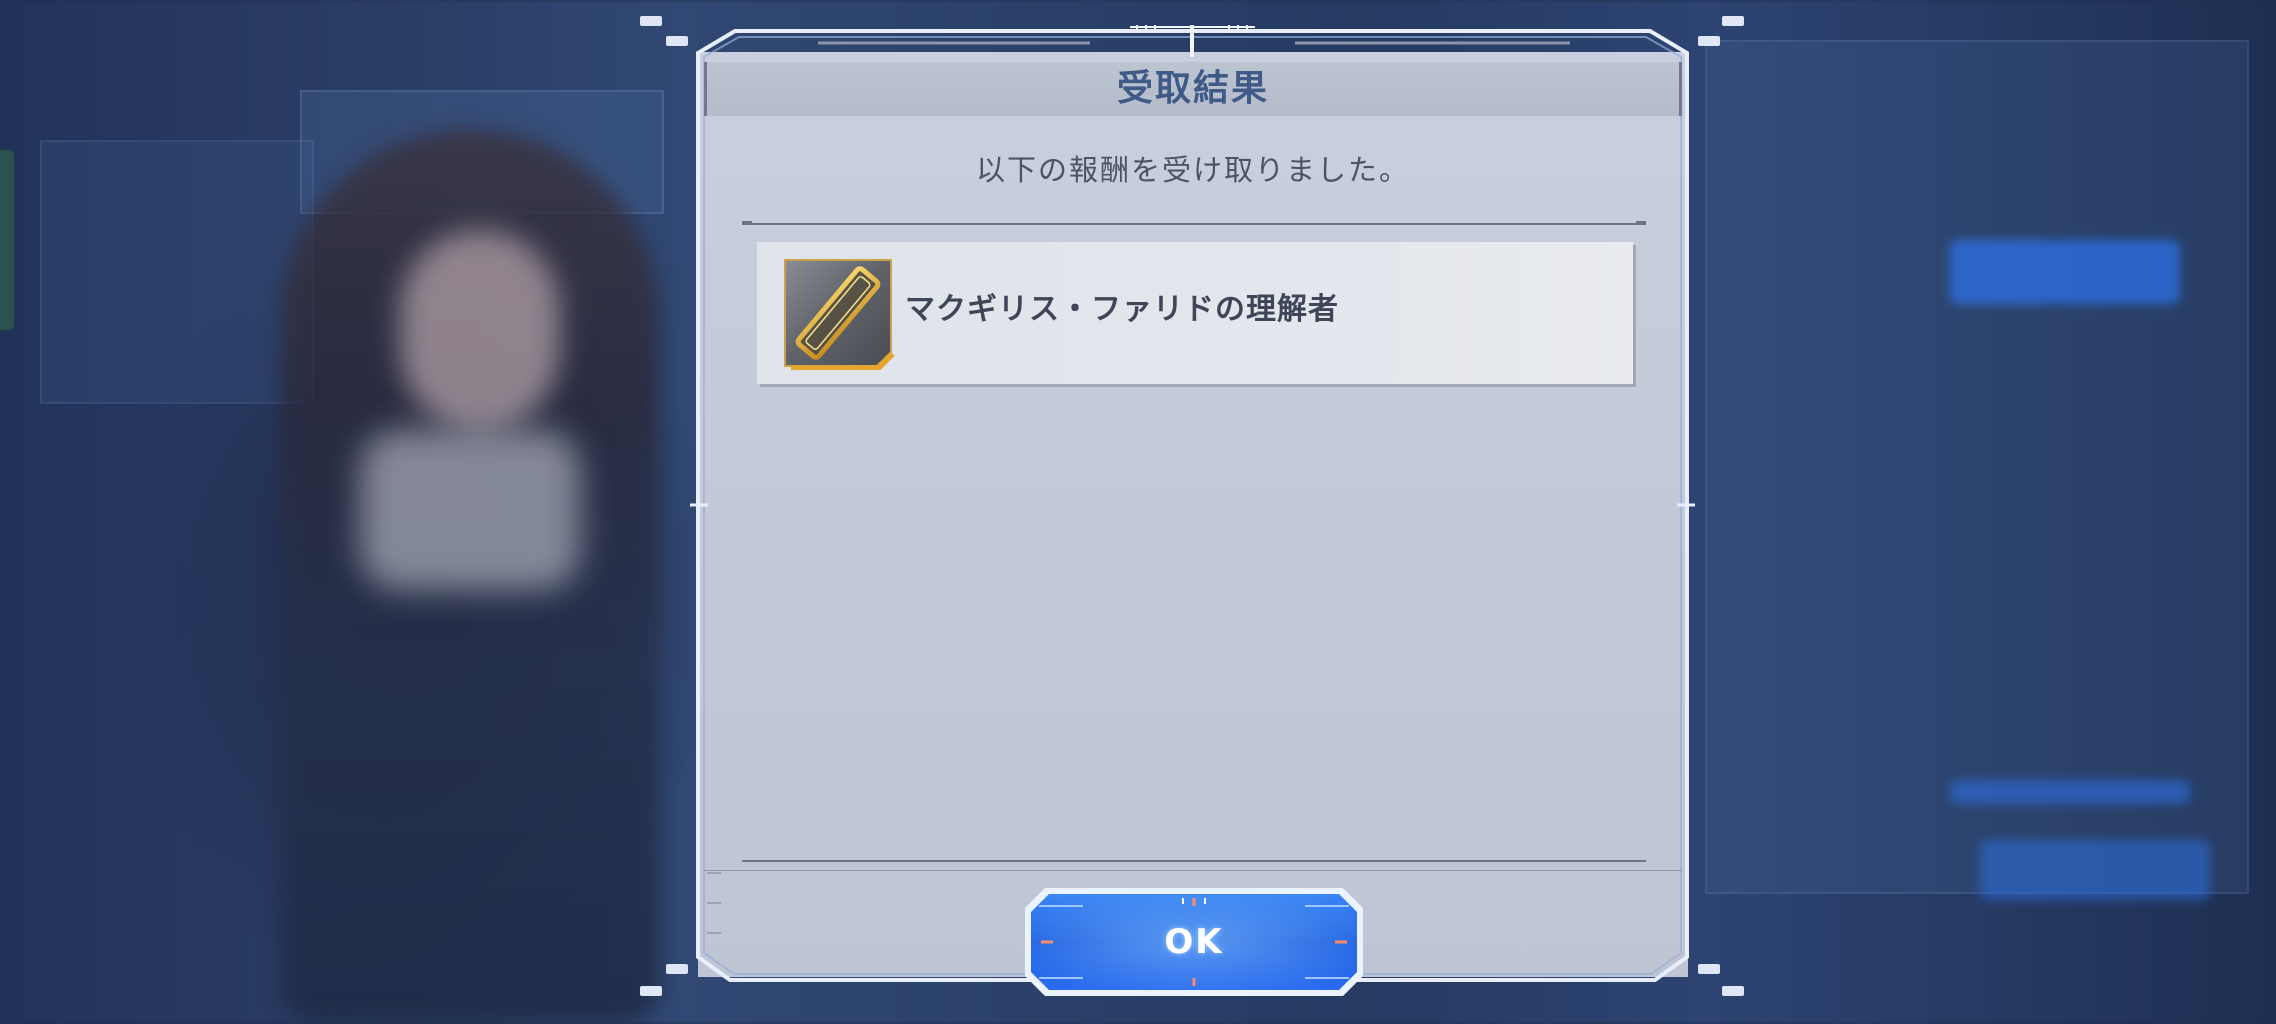 This screenshot has width=2276, height=1024. What do you see at coordinates (1194, 861) in the screenshot?
I see `divider-bottom` at bounding box center [1194, 861].